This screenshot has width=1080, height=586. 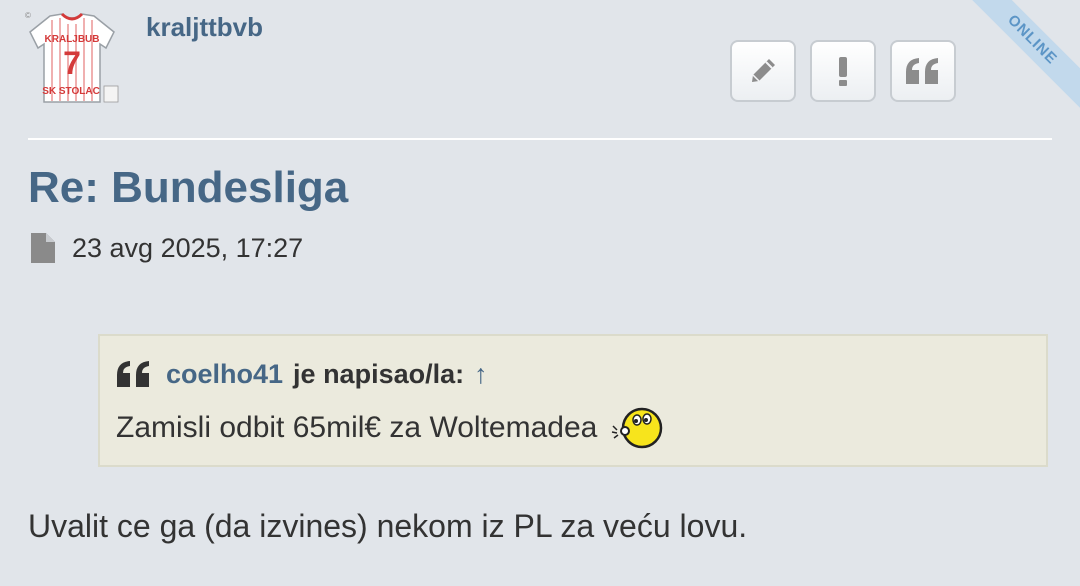 I want to click on quote-button, so click(x=923, y=71).